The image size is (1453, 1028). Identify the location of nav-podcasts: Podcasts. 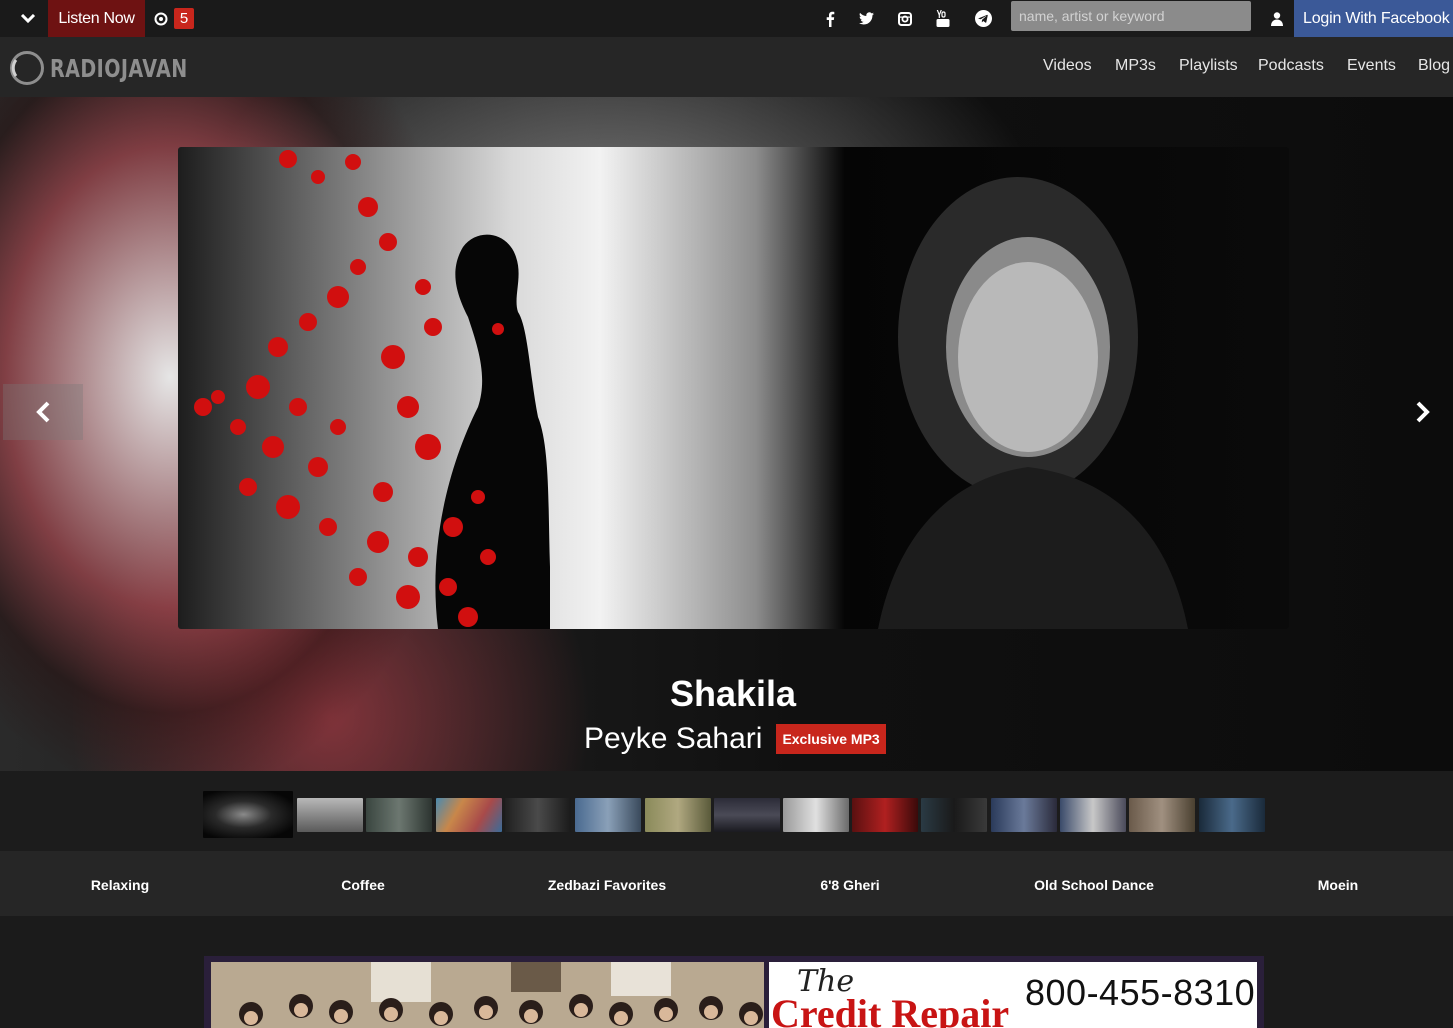
(1291, 66).